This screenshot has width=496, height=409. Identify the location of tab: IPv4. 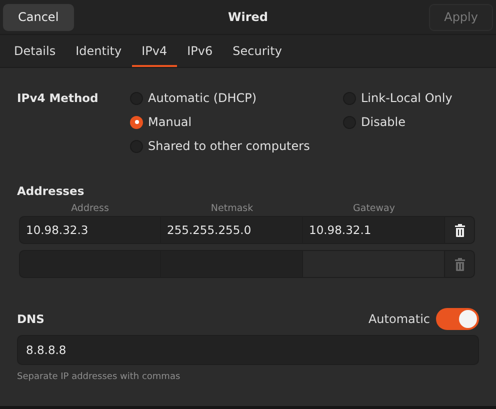
(155, 51).